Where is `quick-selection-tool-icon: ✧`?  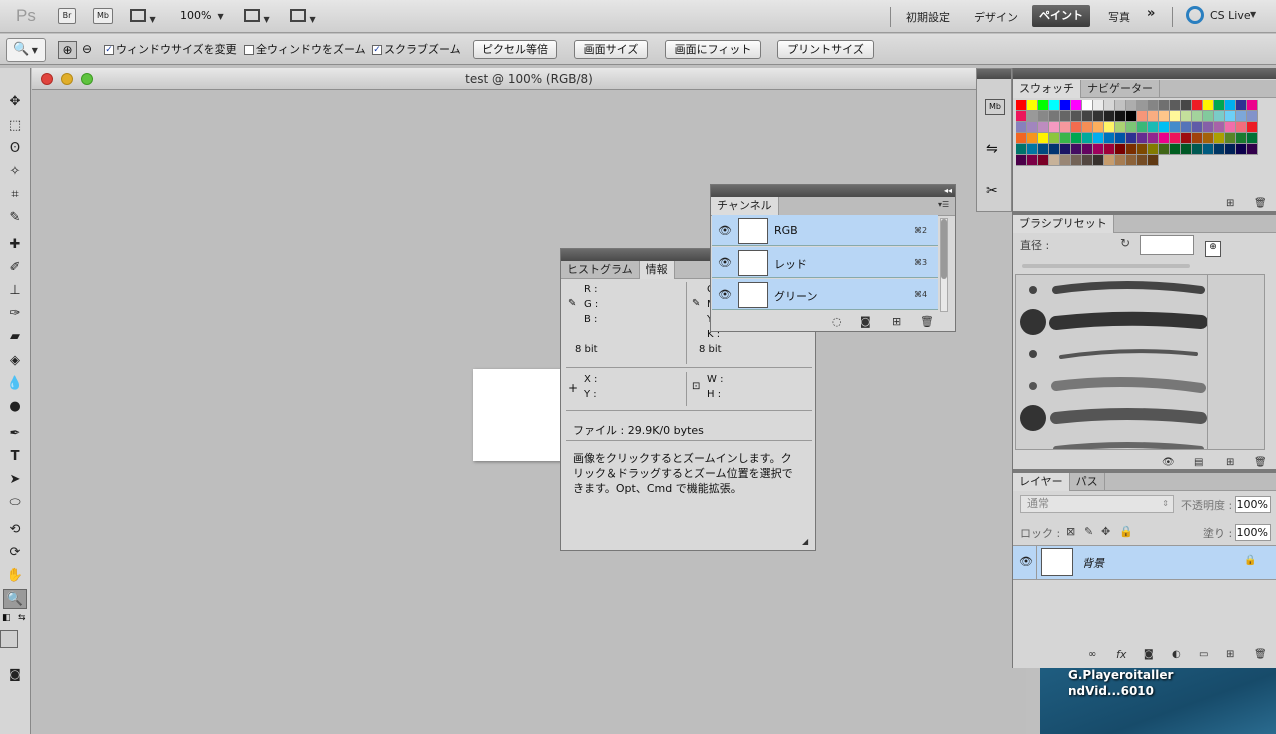
quick-selection-tool-icon: ✧ is located at coordinates (15, 172).